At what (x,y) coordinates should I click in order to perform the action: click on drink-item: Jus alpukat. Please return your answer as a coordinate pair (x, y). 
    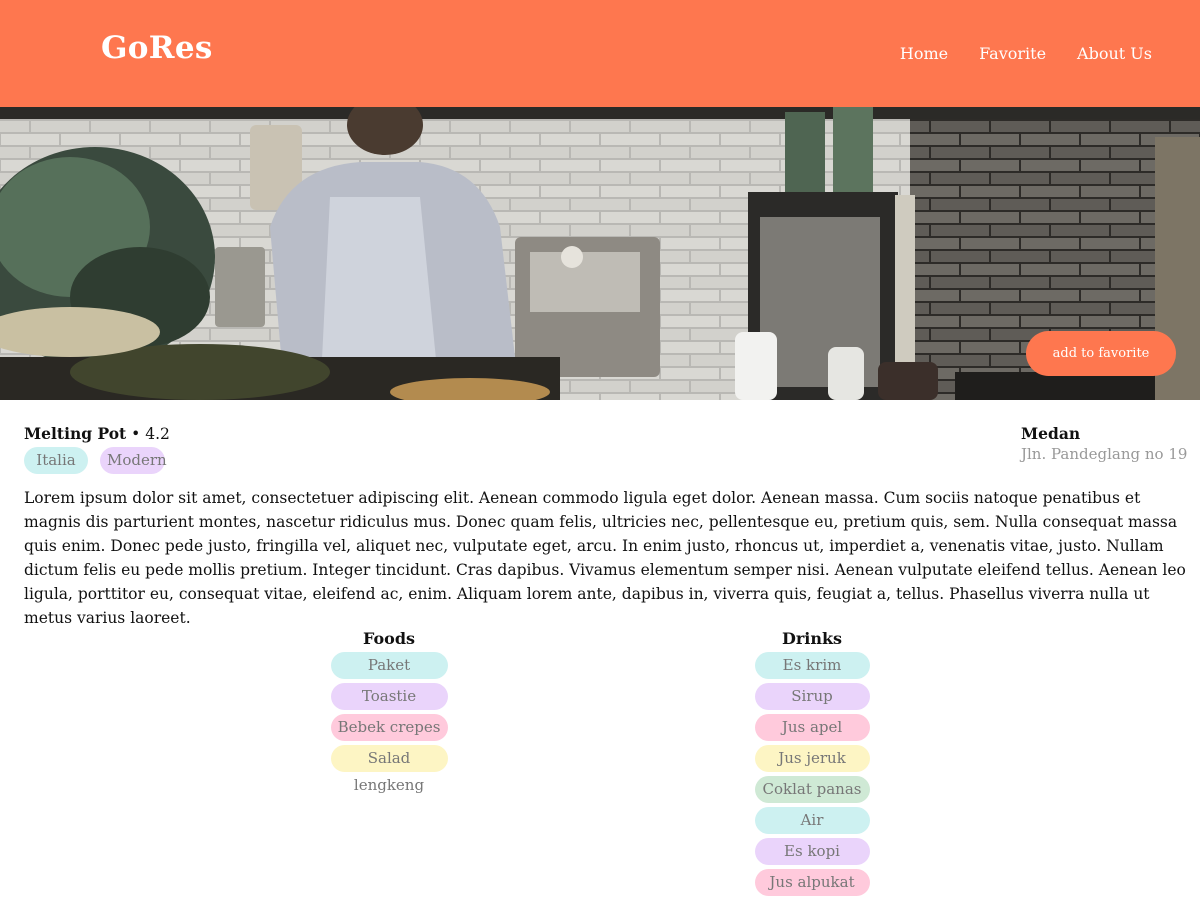
    Looking at the image, I should click on (812, 882).